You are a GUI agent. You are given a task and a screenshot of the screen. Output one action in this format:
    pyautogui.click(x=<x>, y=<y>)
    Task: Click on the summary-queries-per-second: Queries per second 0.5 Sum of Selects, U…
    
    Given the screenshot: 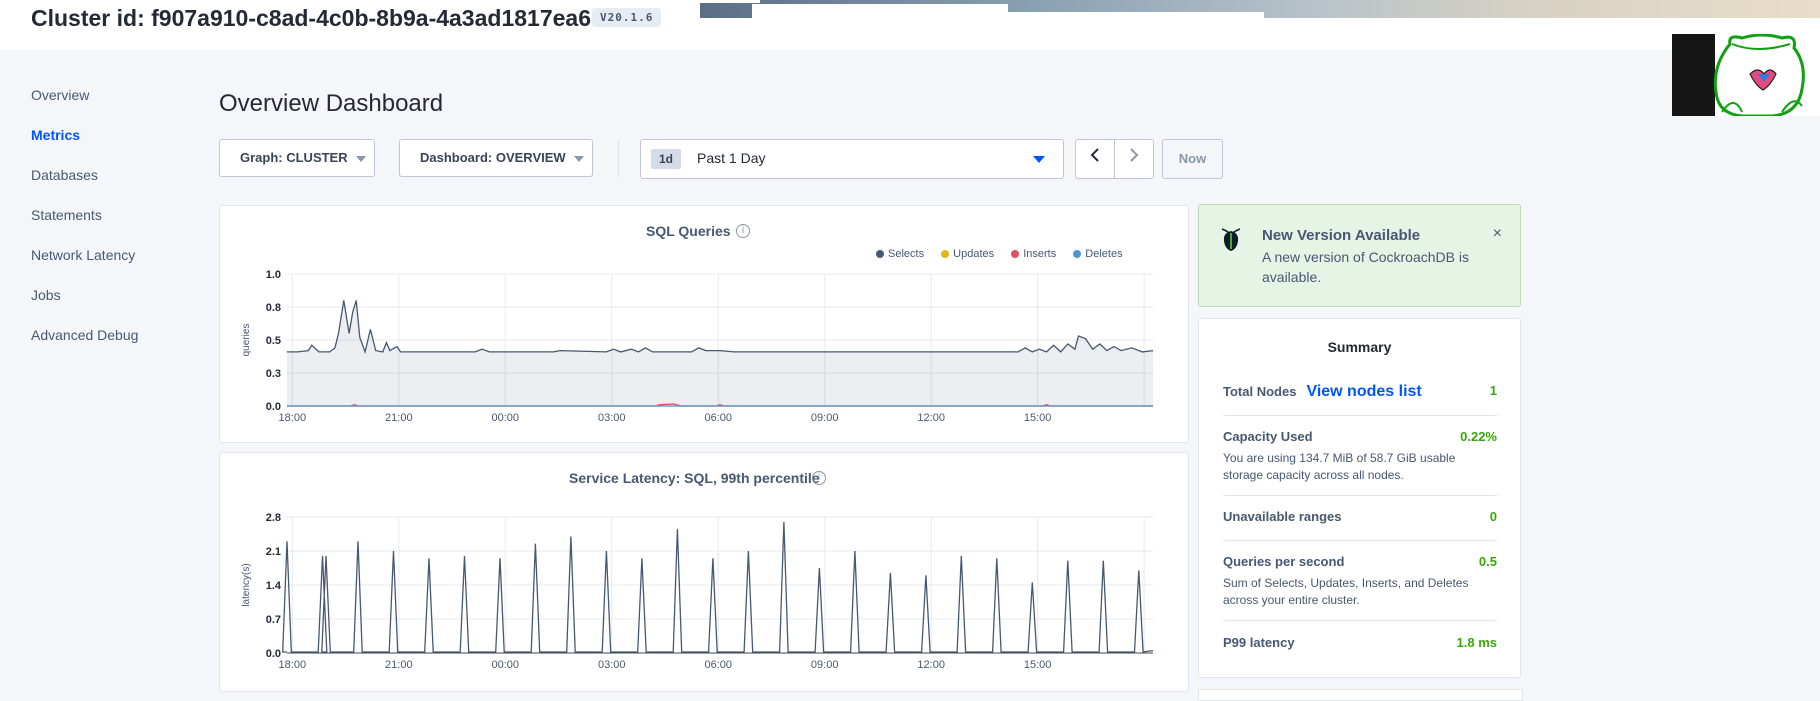 What is the action you would take?
    pyautogui.click(x=1360, y=580)
    